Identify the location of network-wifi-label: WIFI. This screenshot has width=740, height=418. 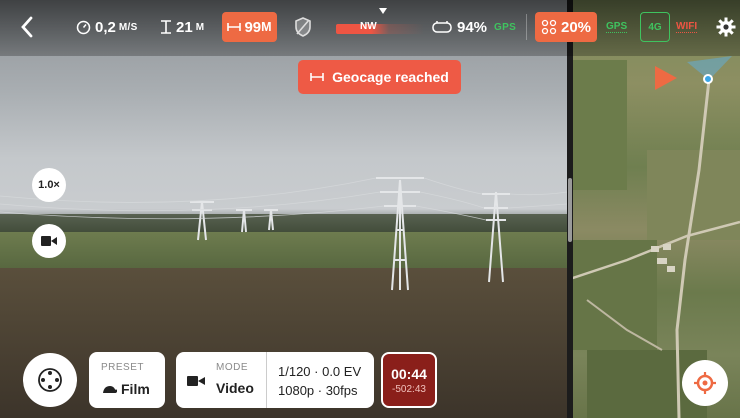
(687, 27).